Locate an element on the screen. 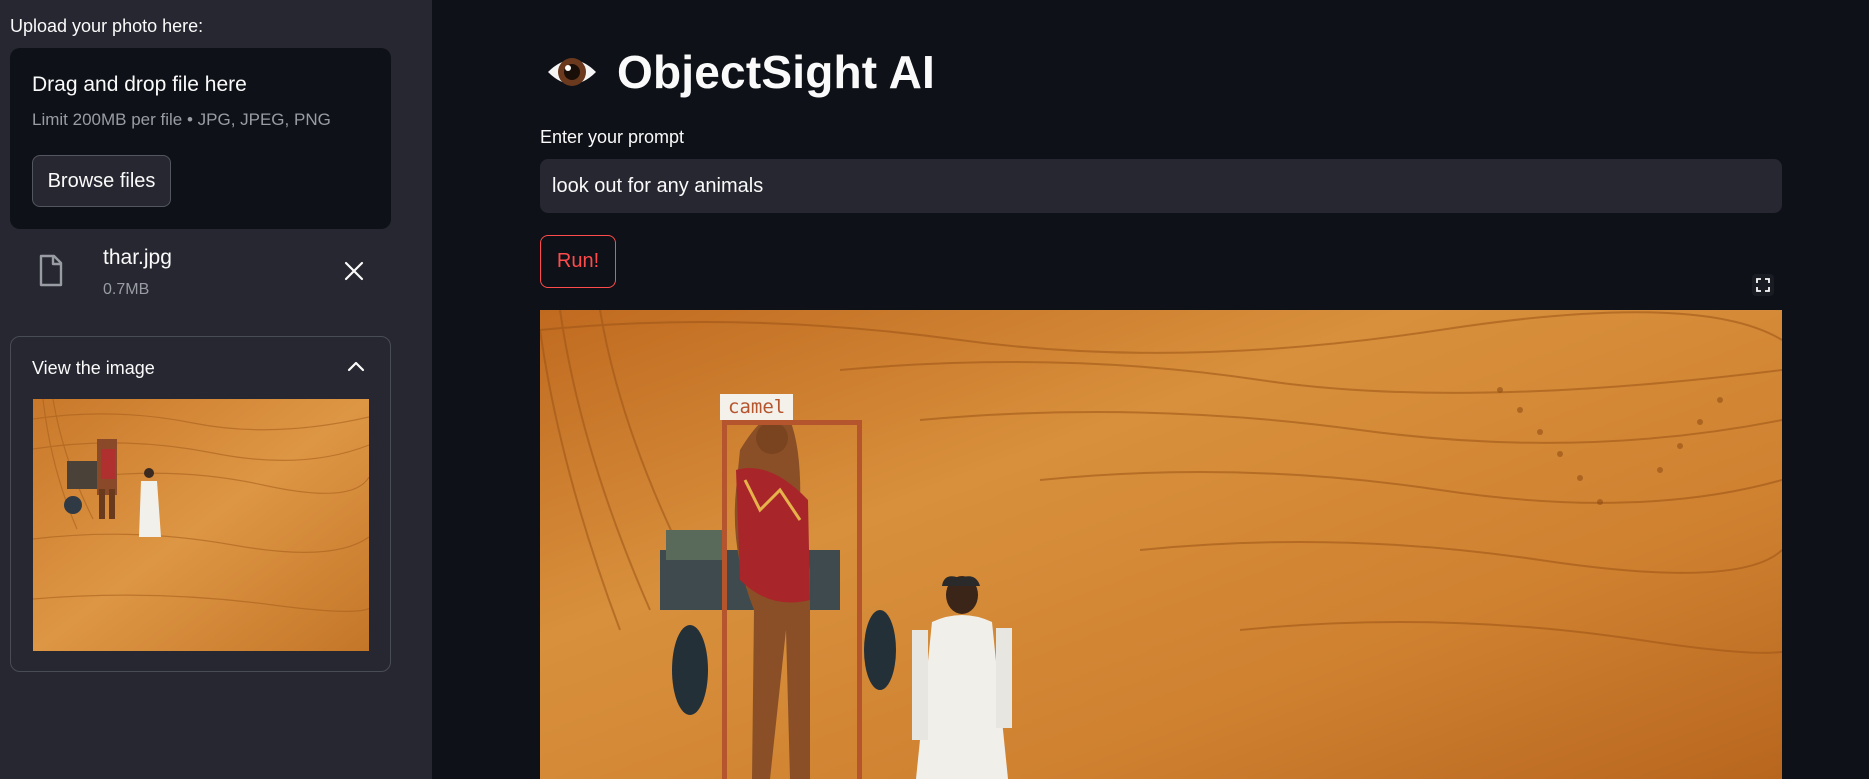 The width and height of the screenshot is (1869, 779). detection-label: camel is located at coordinates (757, 407).